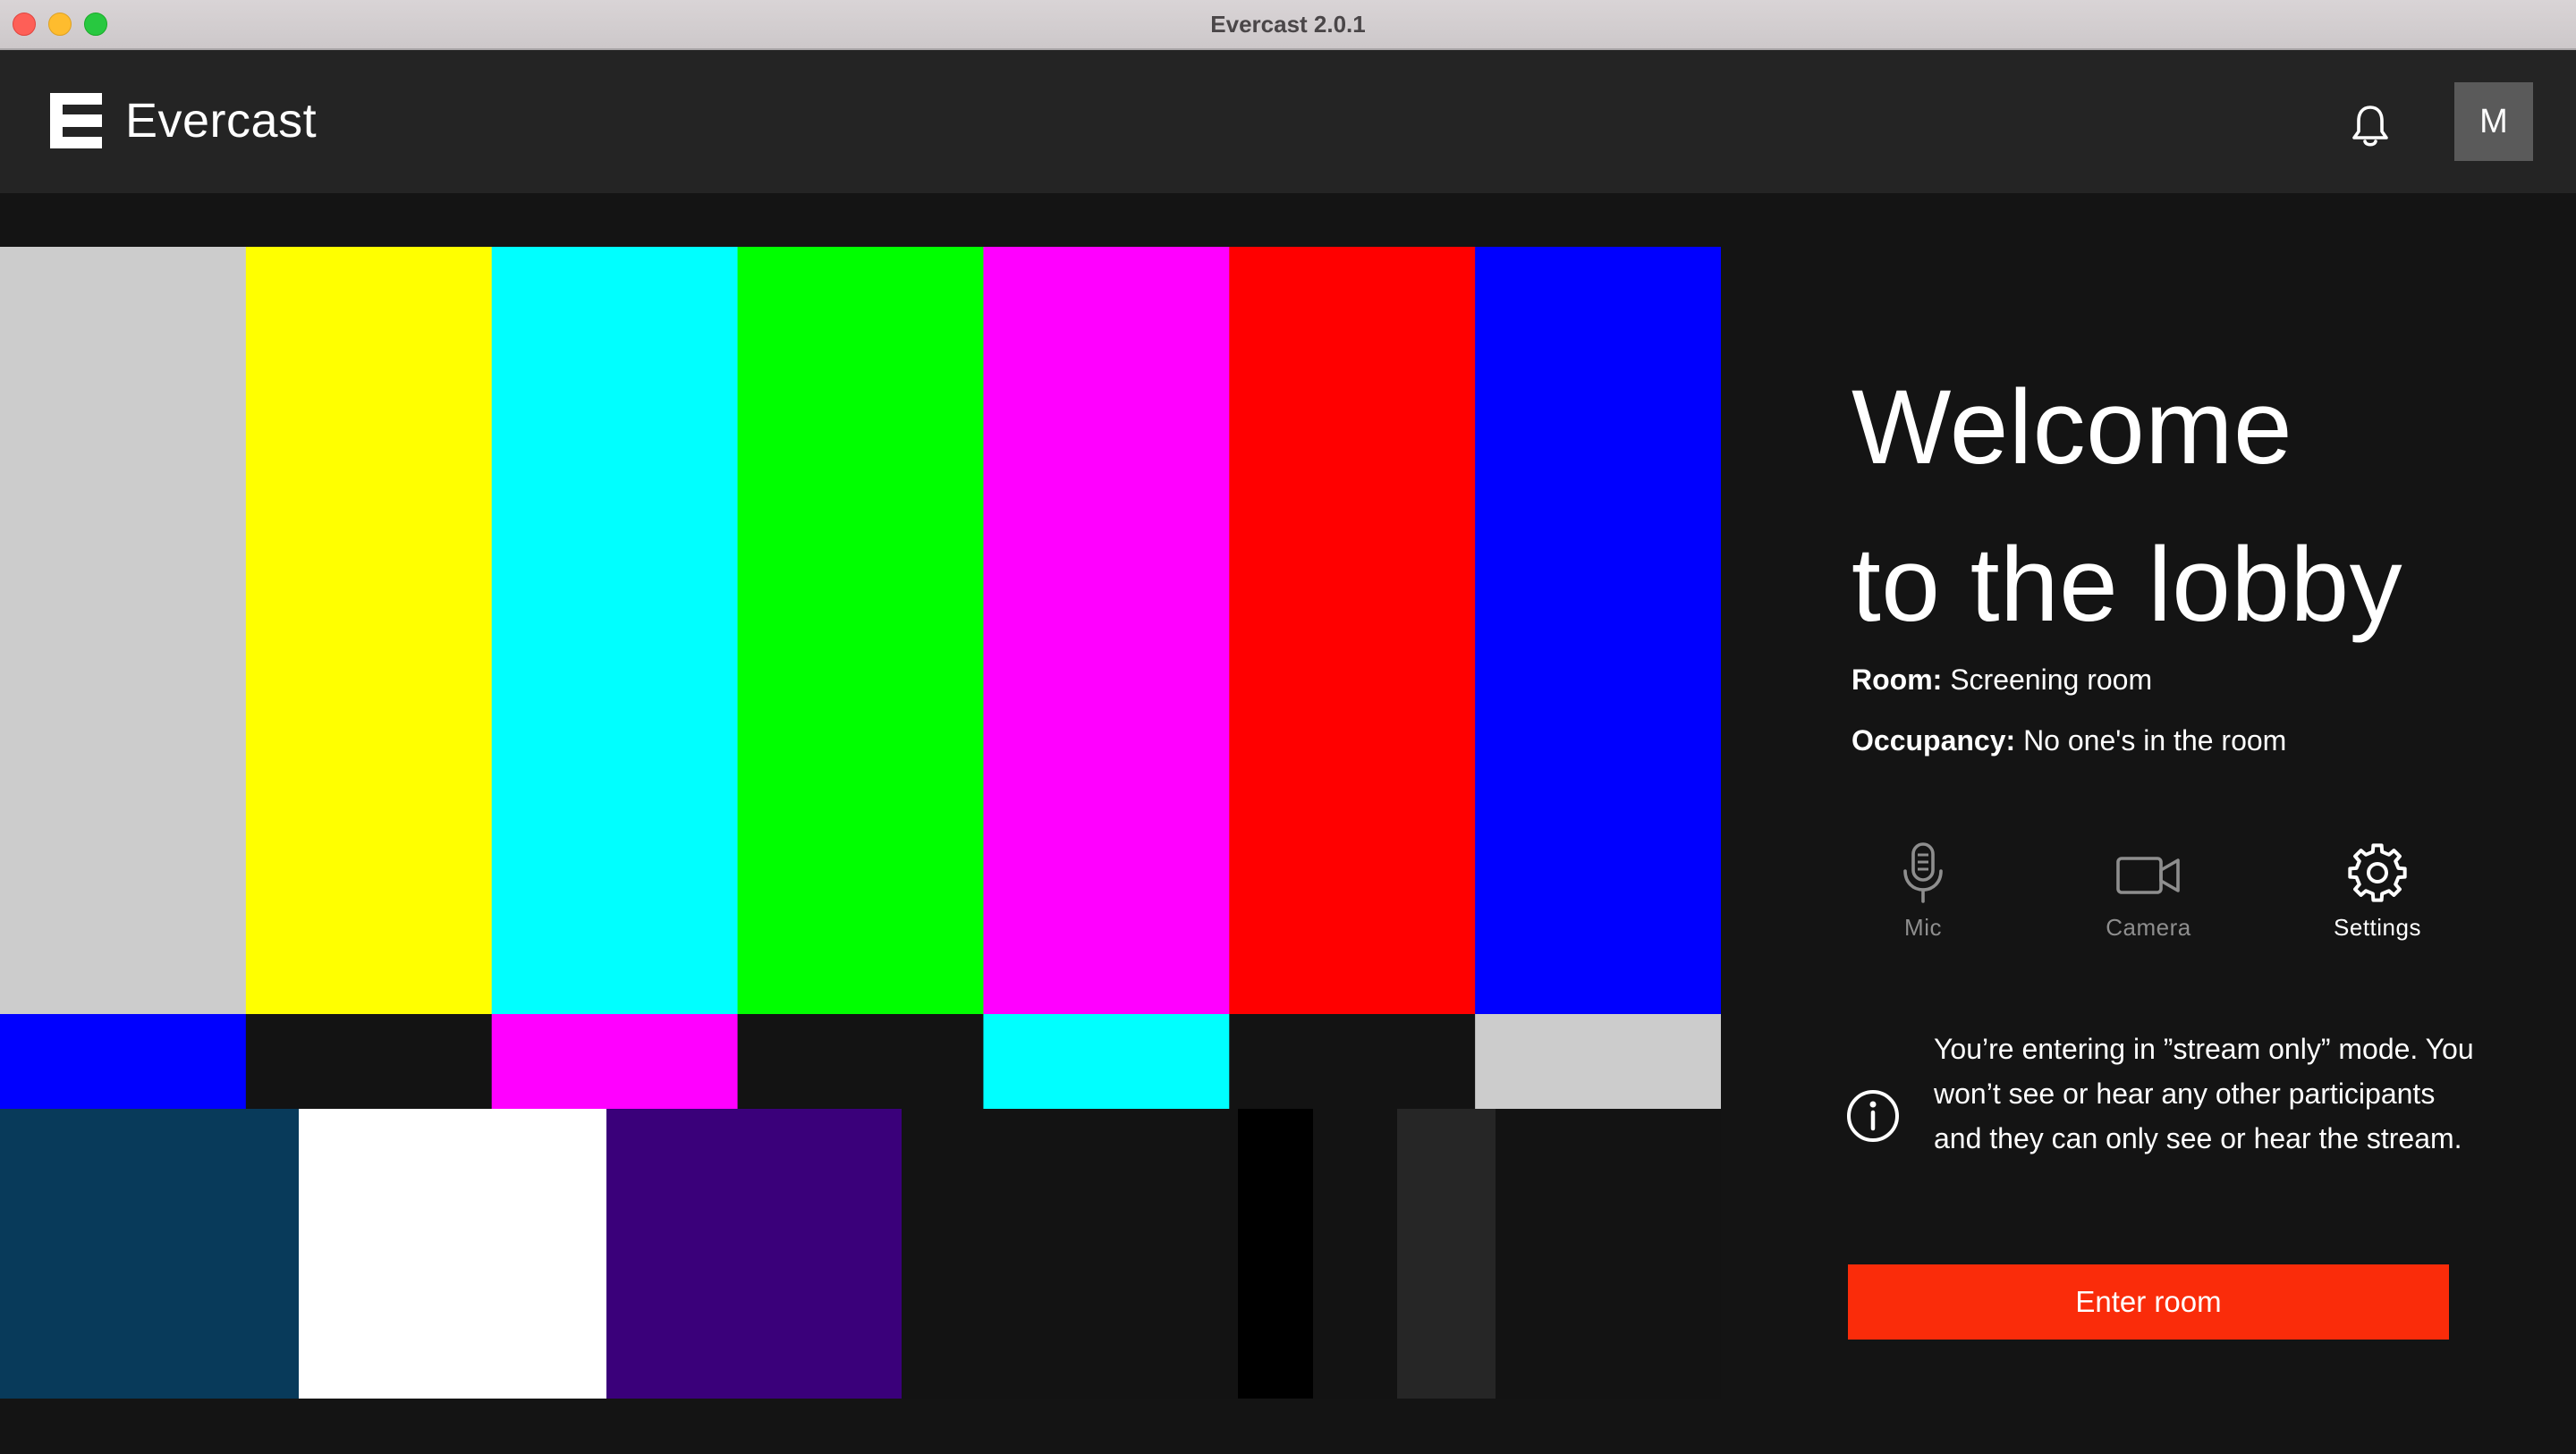  I want to click on bell-icon, so click(2370, 126).